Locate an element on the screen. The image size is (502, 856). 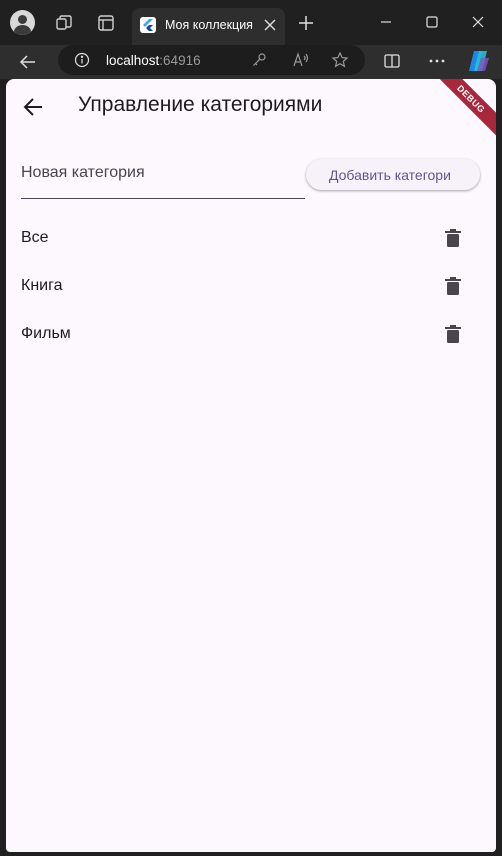
back-arrow-icon is located at coordinates (34, 107).